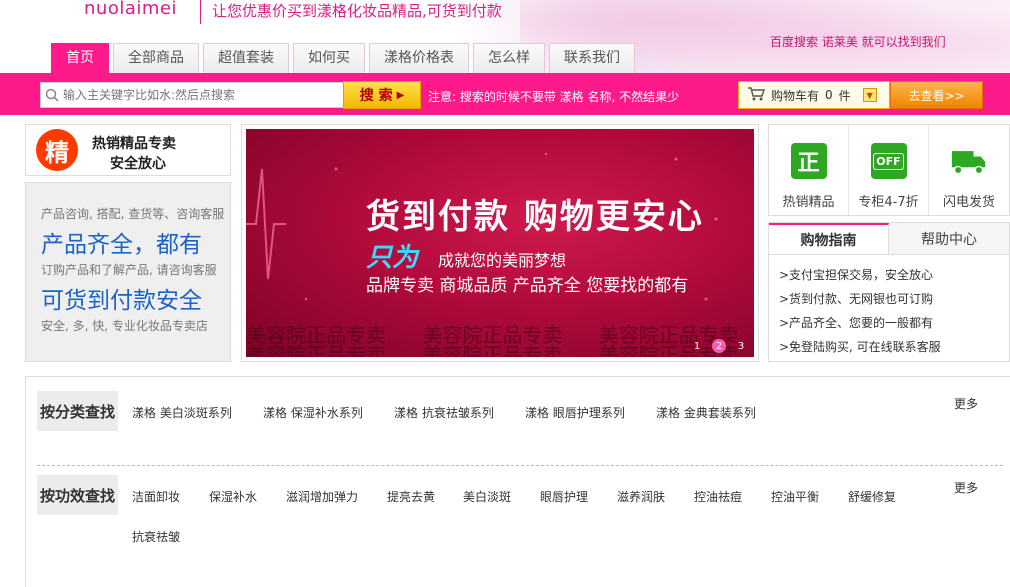  What do you see at coordinates (182, 412) in the screenshot?
I see `category-link: 漾格 美白淡斑系列` at bounding box center [182, 412].